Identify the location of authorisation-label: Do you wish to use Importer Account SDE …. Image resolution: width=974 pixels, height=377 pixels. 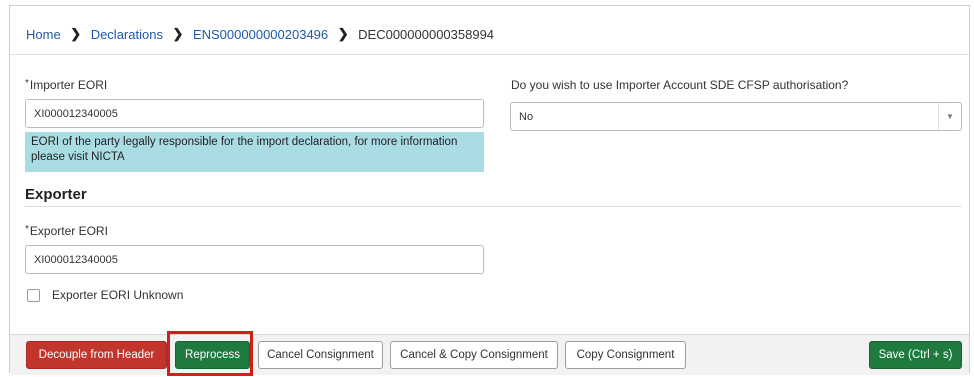
(680, 85).